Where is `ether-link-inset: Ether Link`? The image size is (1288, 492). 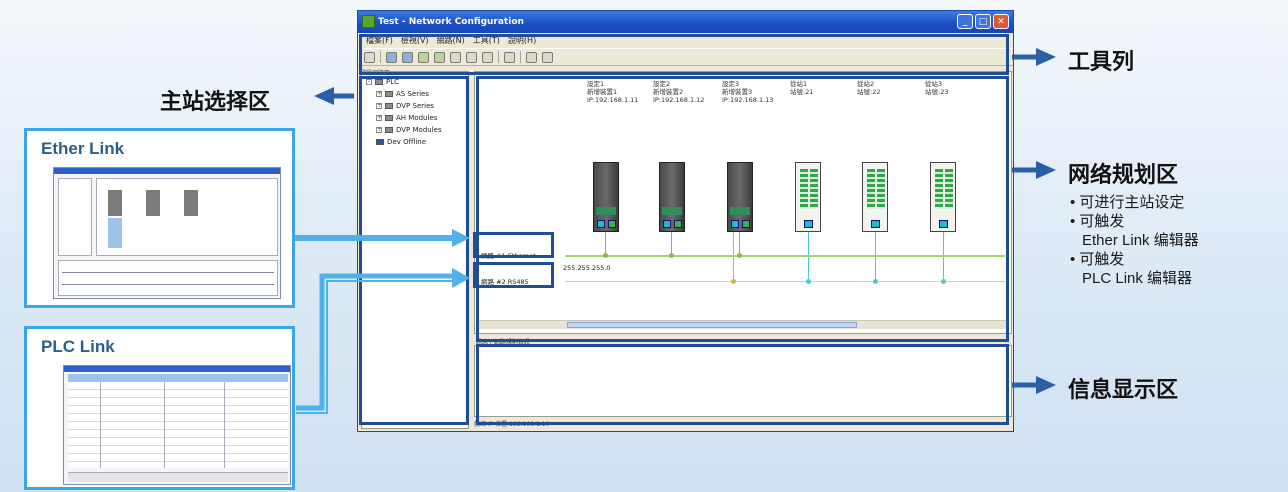
ether-link-inset: Ether Link is located at coordinates (159, 218).